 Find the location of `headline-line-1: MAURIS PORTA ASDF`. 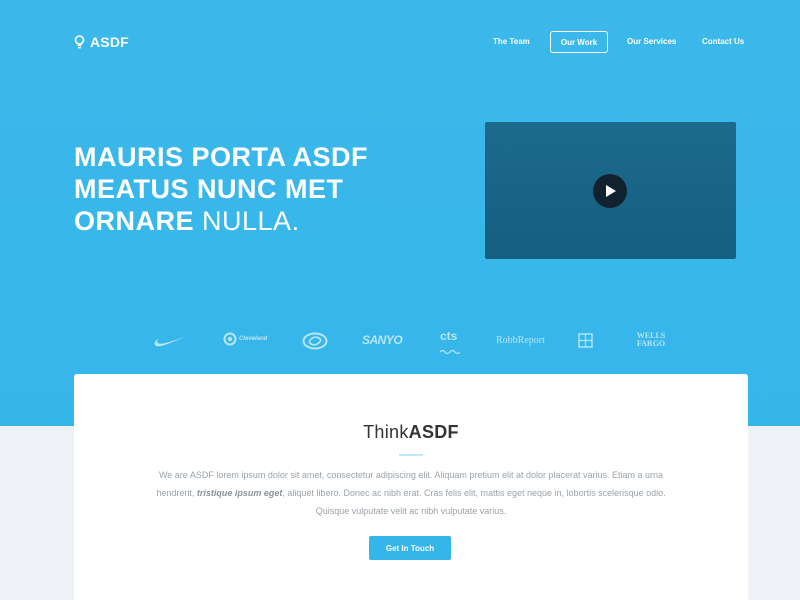

headline-line-1: MAURIS PORTA ASDF is located at coordinates (221, 157).